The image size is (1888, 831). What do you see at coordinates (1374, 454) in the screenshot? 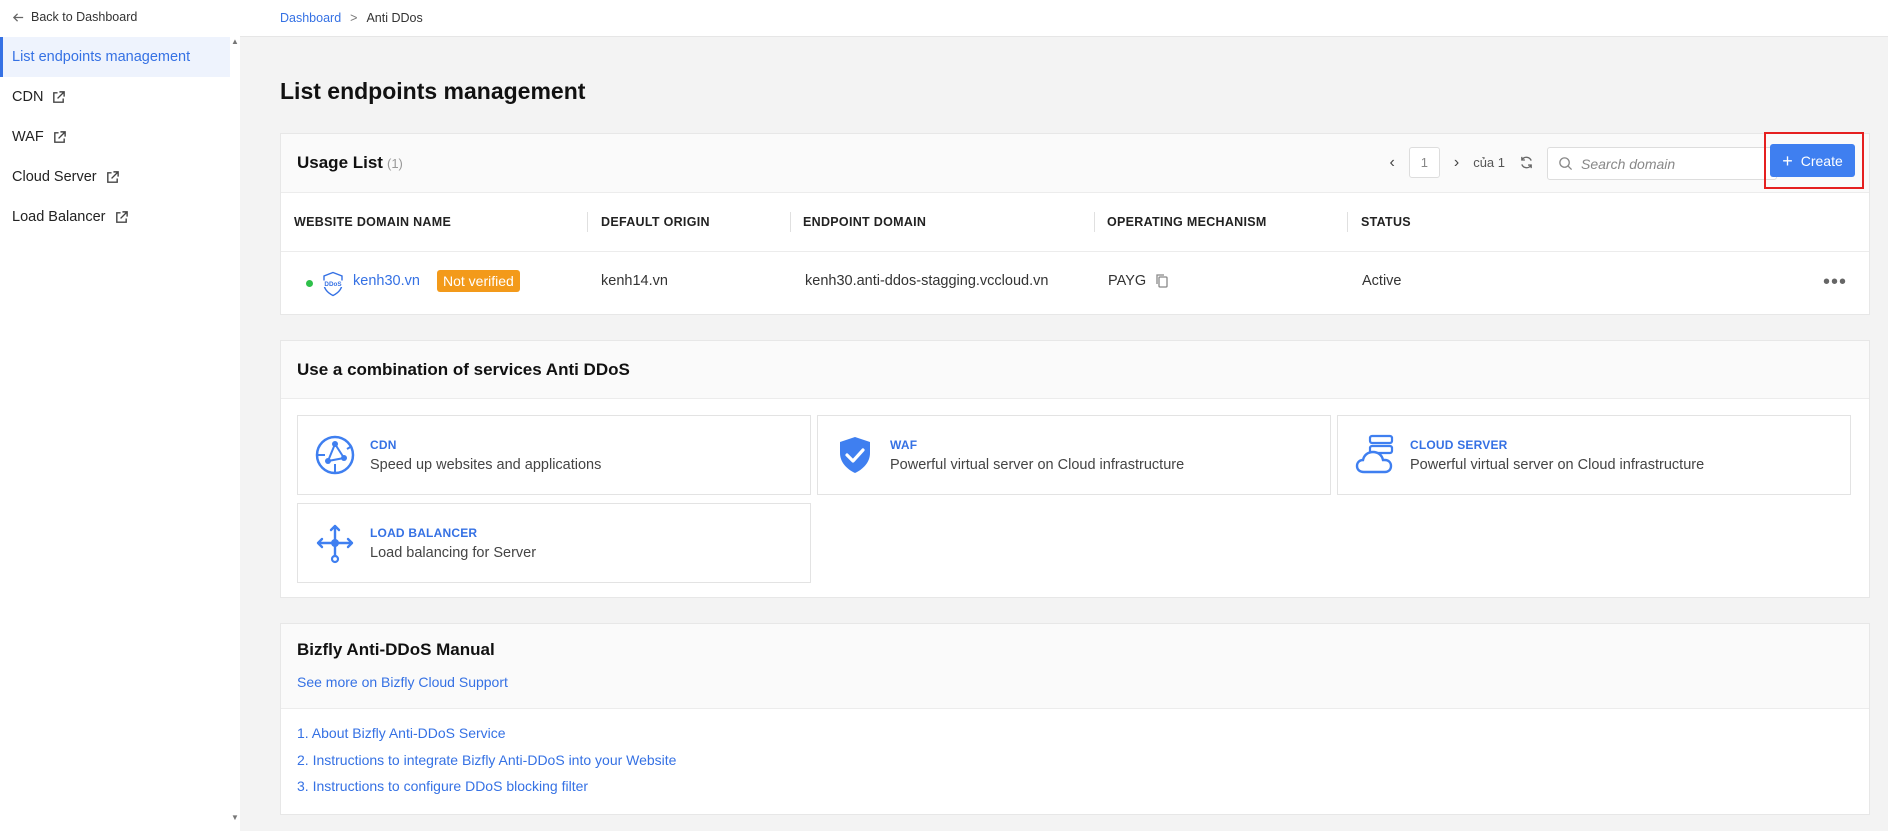
I see `cloud-server-icon` at bounding box center [1374, 454].